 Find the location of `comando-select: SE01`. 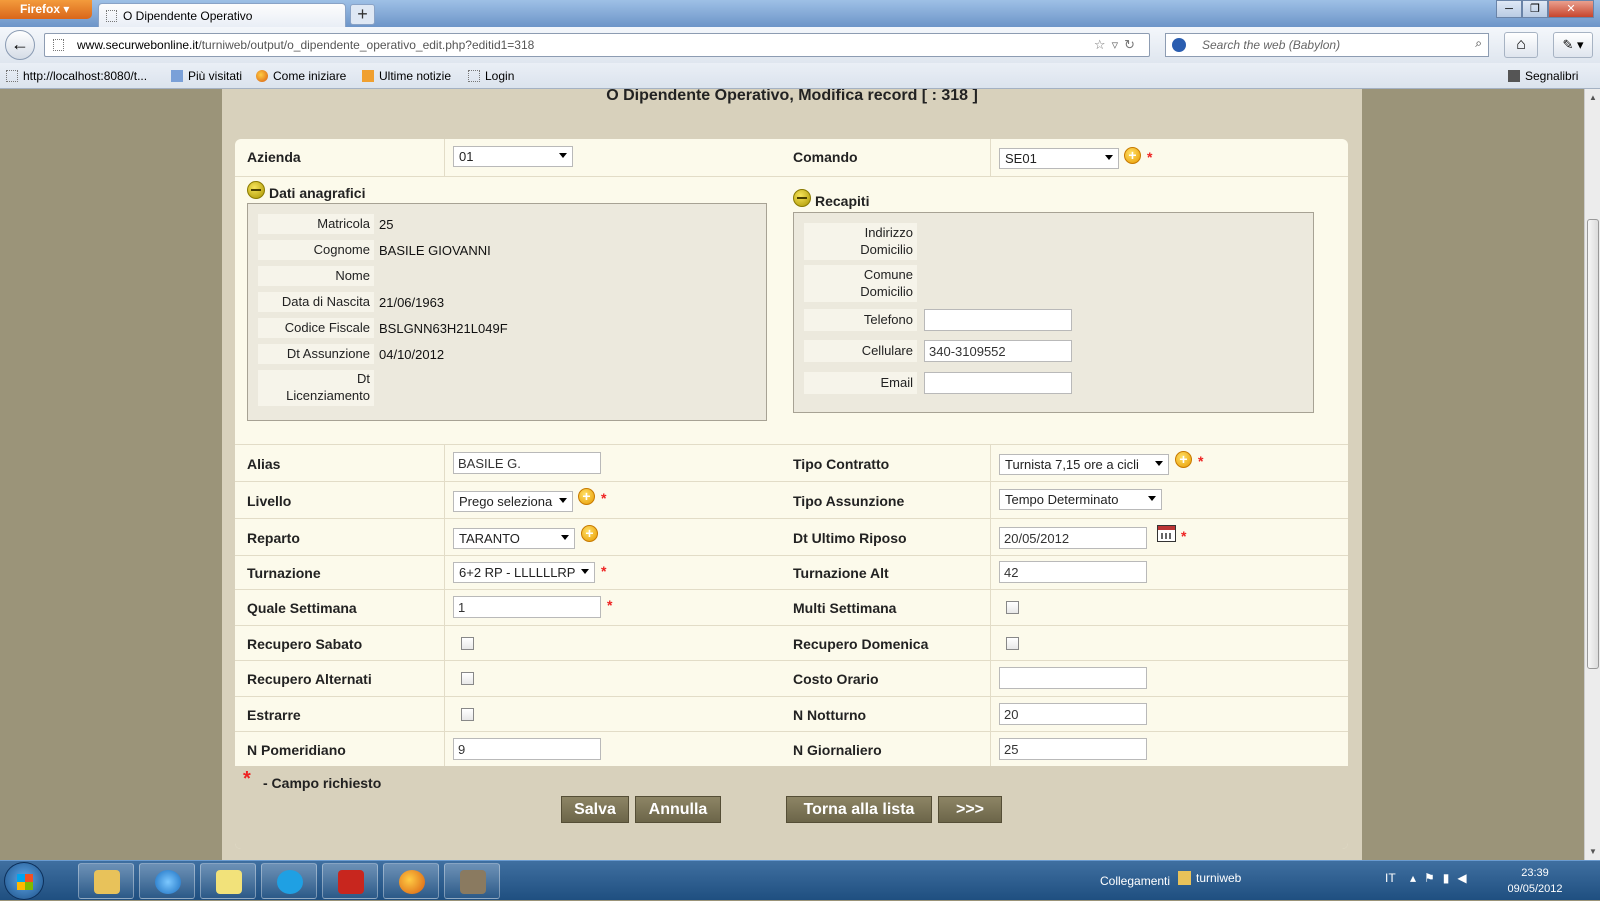

comando-select: SE01 is located at coordinates (1059, 158).